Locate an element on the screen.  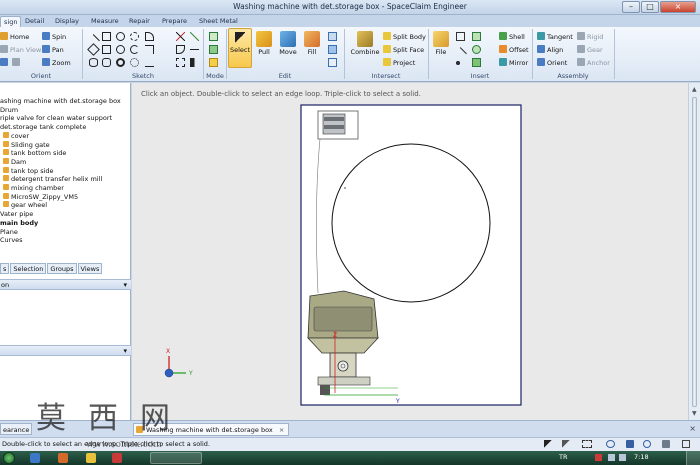
status-select-icon is located at coordinates (548, 444).